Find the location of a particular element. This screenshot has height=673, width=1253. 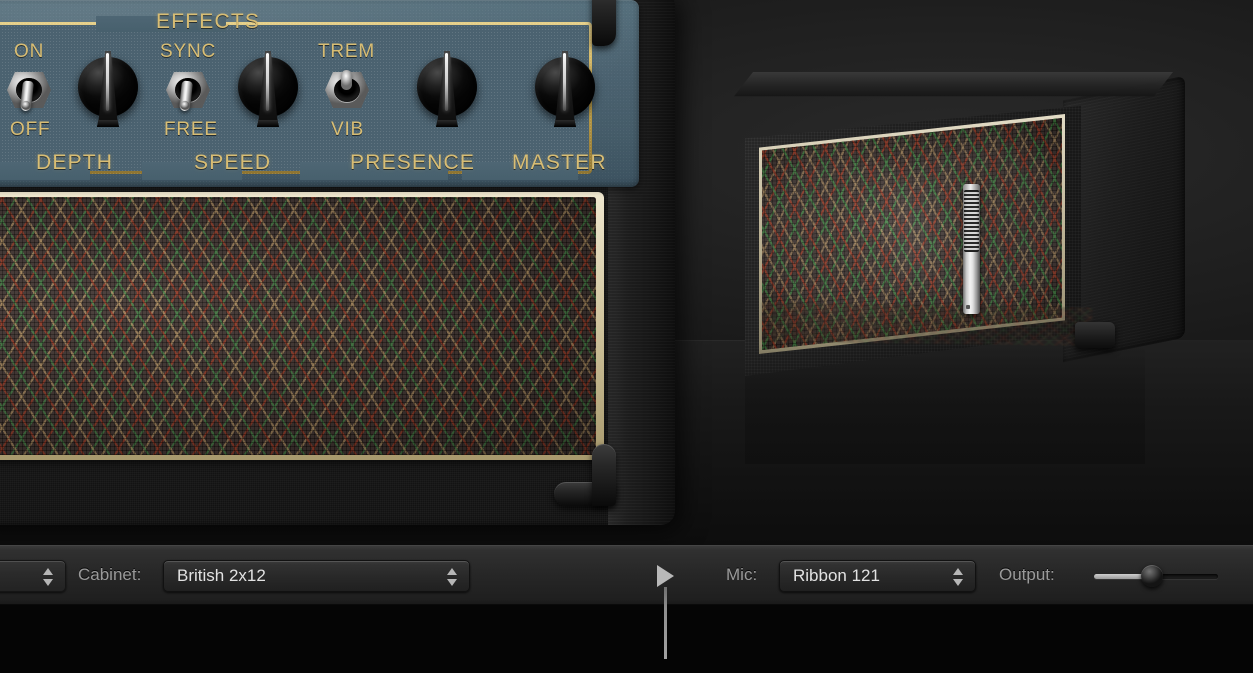

presence-knob-label: PRESENCE is located at coordinates (413, 162).